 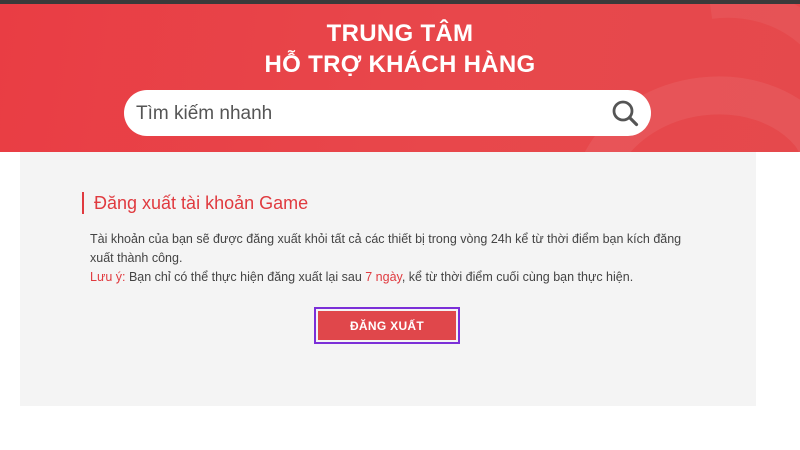 I want to click on logout-button: ĐĂNG XUẤT, so click(x=387, y=325).